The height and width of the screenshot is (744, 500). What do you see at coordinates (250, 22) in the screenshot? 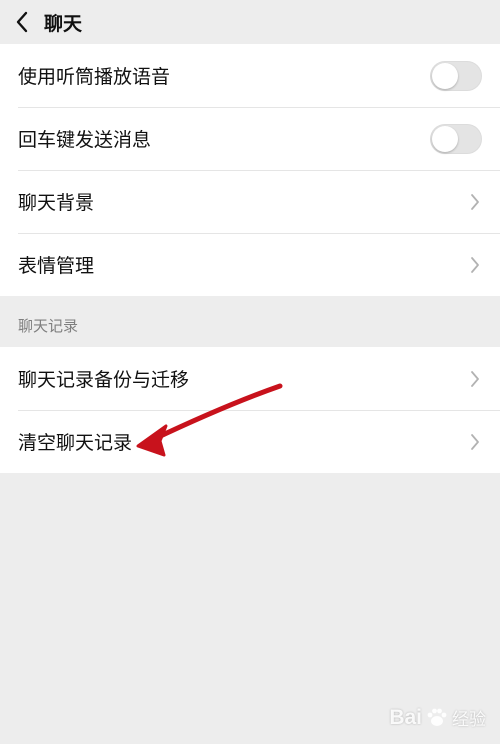
I see `nav-header: 聊天` at bounding box center [250, 22].